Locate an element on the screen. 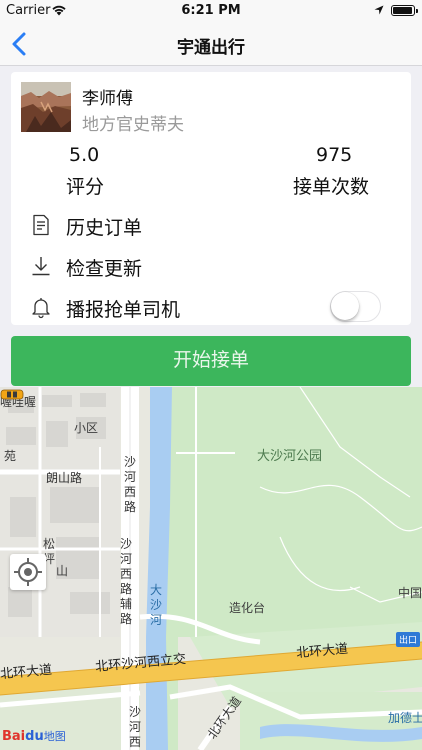 The width and height of the screenshot is (422, 750). page-title: 宇通出行 is located at coordinates (211, 48).